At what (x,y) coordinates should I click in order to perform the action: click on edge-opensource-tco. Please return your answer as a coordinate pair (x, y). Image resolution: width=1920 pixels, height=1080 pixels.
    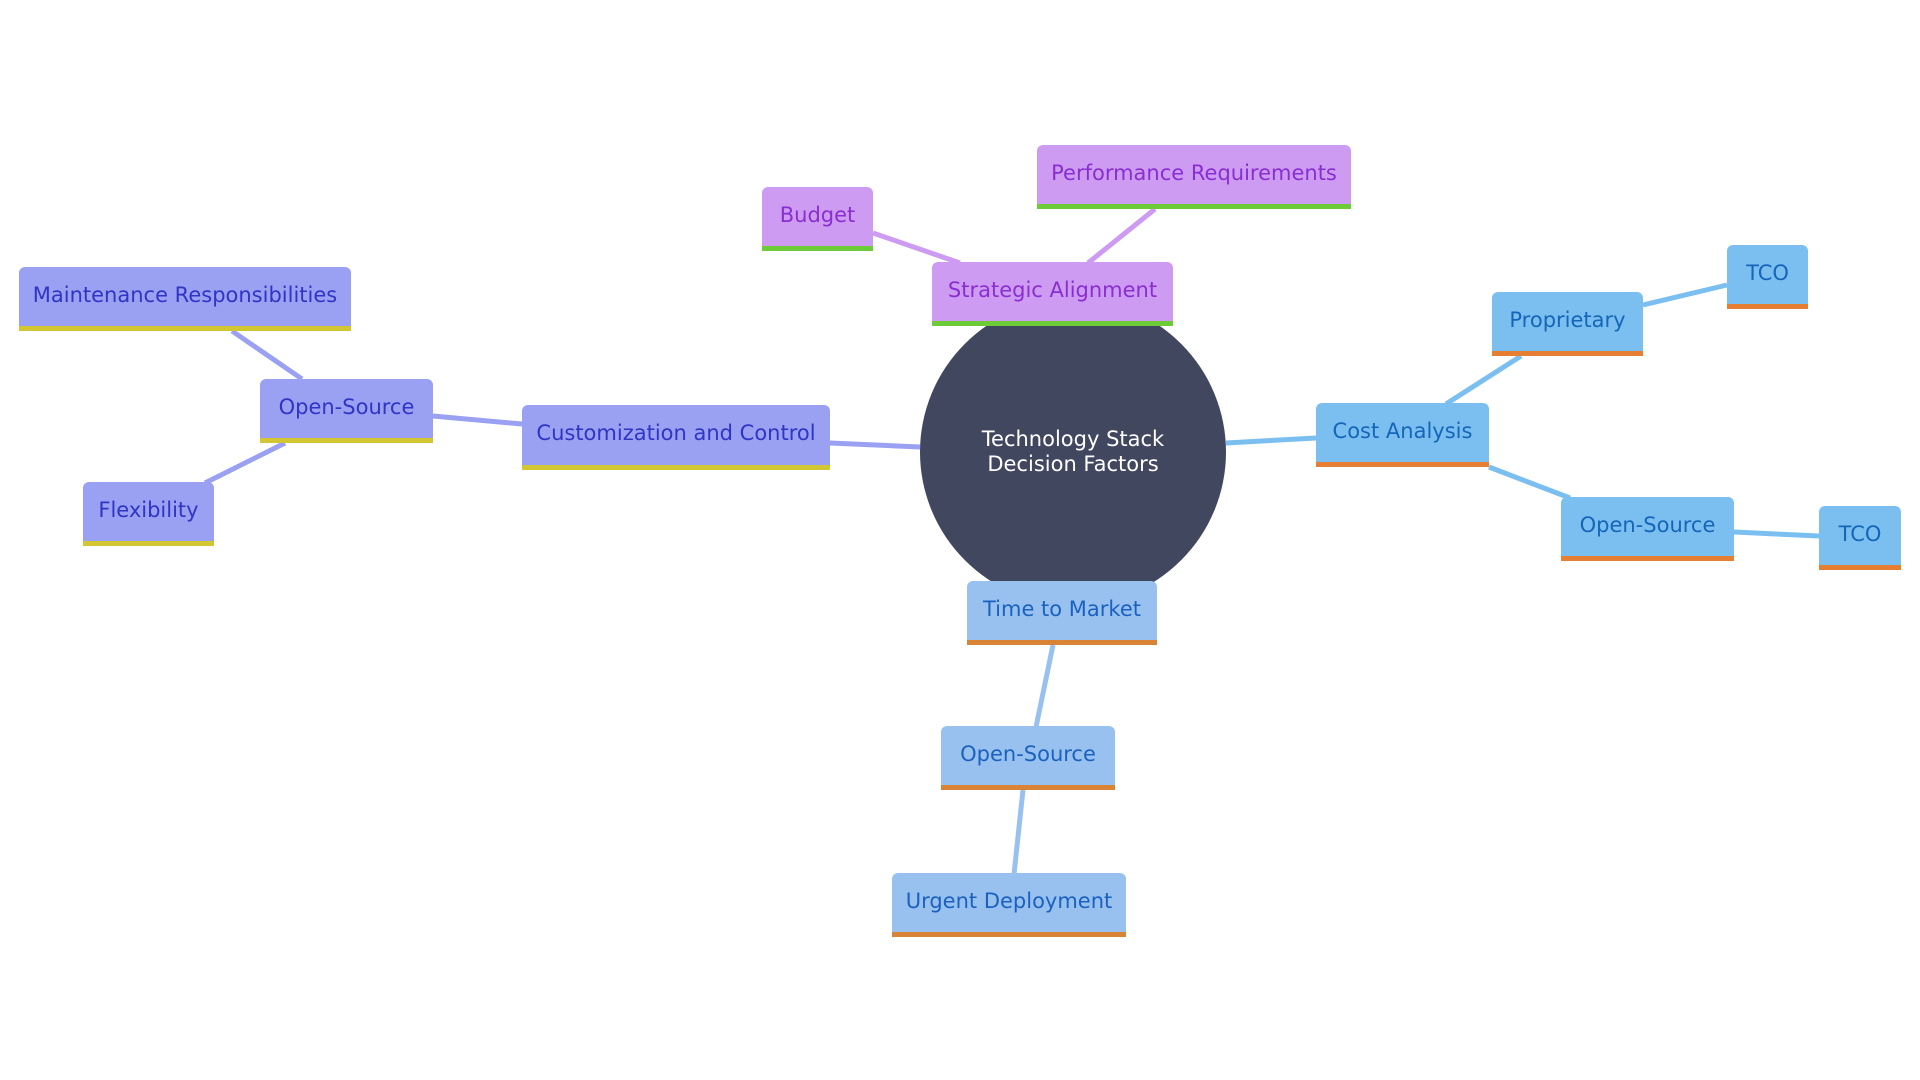
    Looking at the image, I should click on (1776, 534).